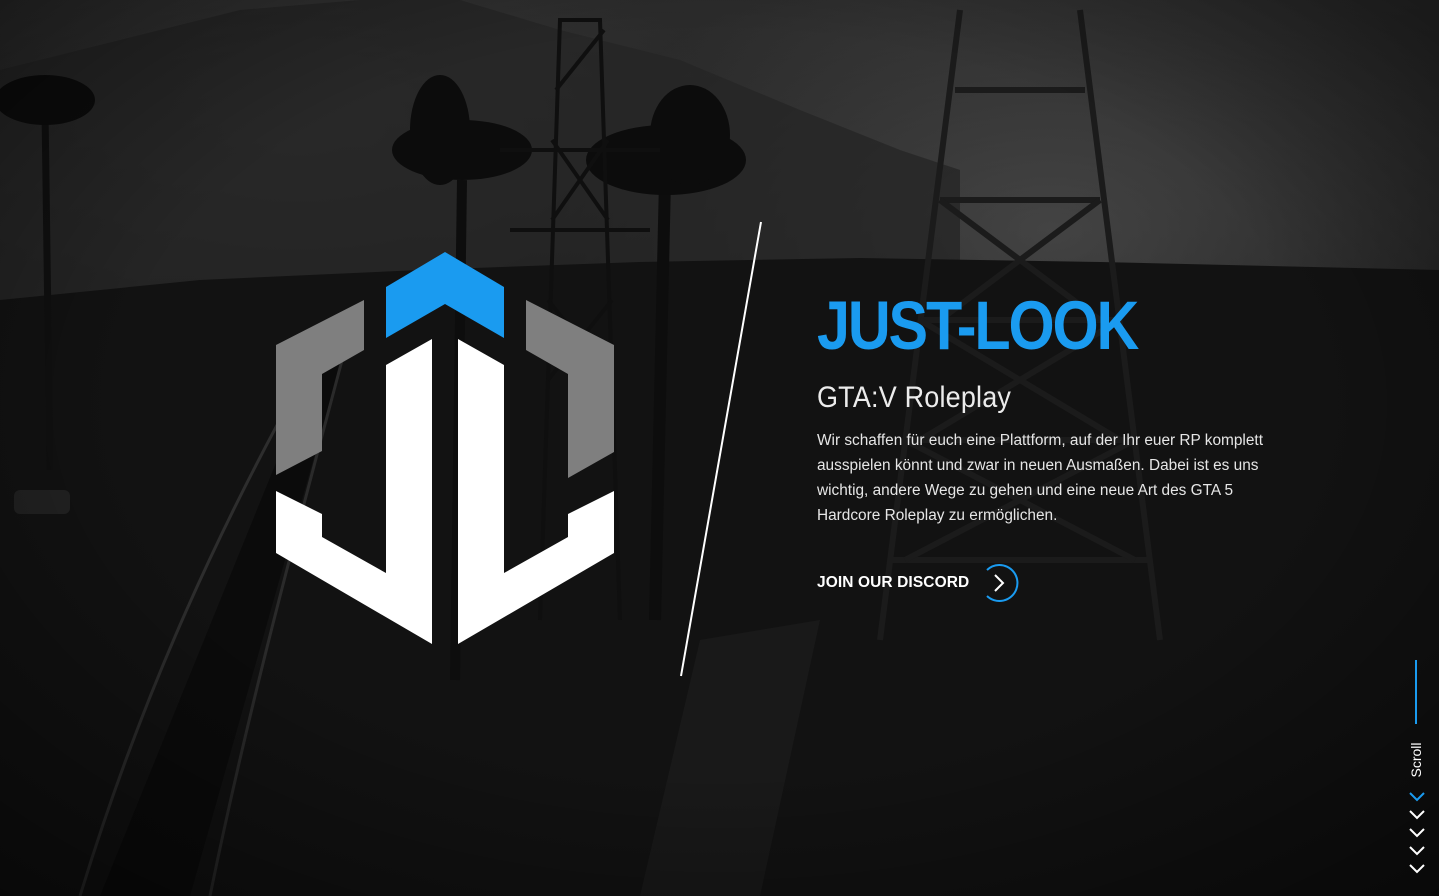 This screenshot has width=1439, height=896. What do you see at coordinates (1416, 760) in the screenshot?
I see `scroll-label: Scroll` at bounding box center [1416, 760].